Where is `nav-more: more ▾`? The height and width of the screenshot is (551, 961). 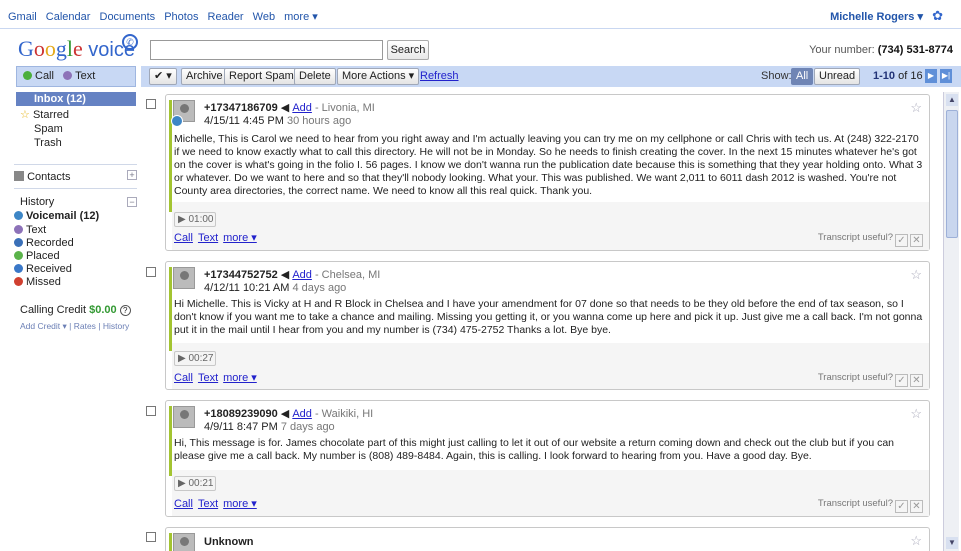 nav-more: more ▾ is located at coordinates (301, 17).